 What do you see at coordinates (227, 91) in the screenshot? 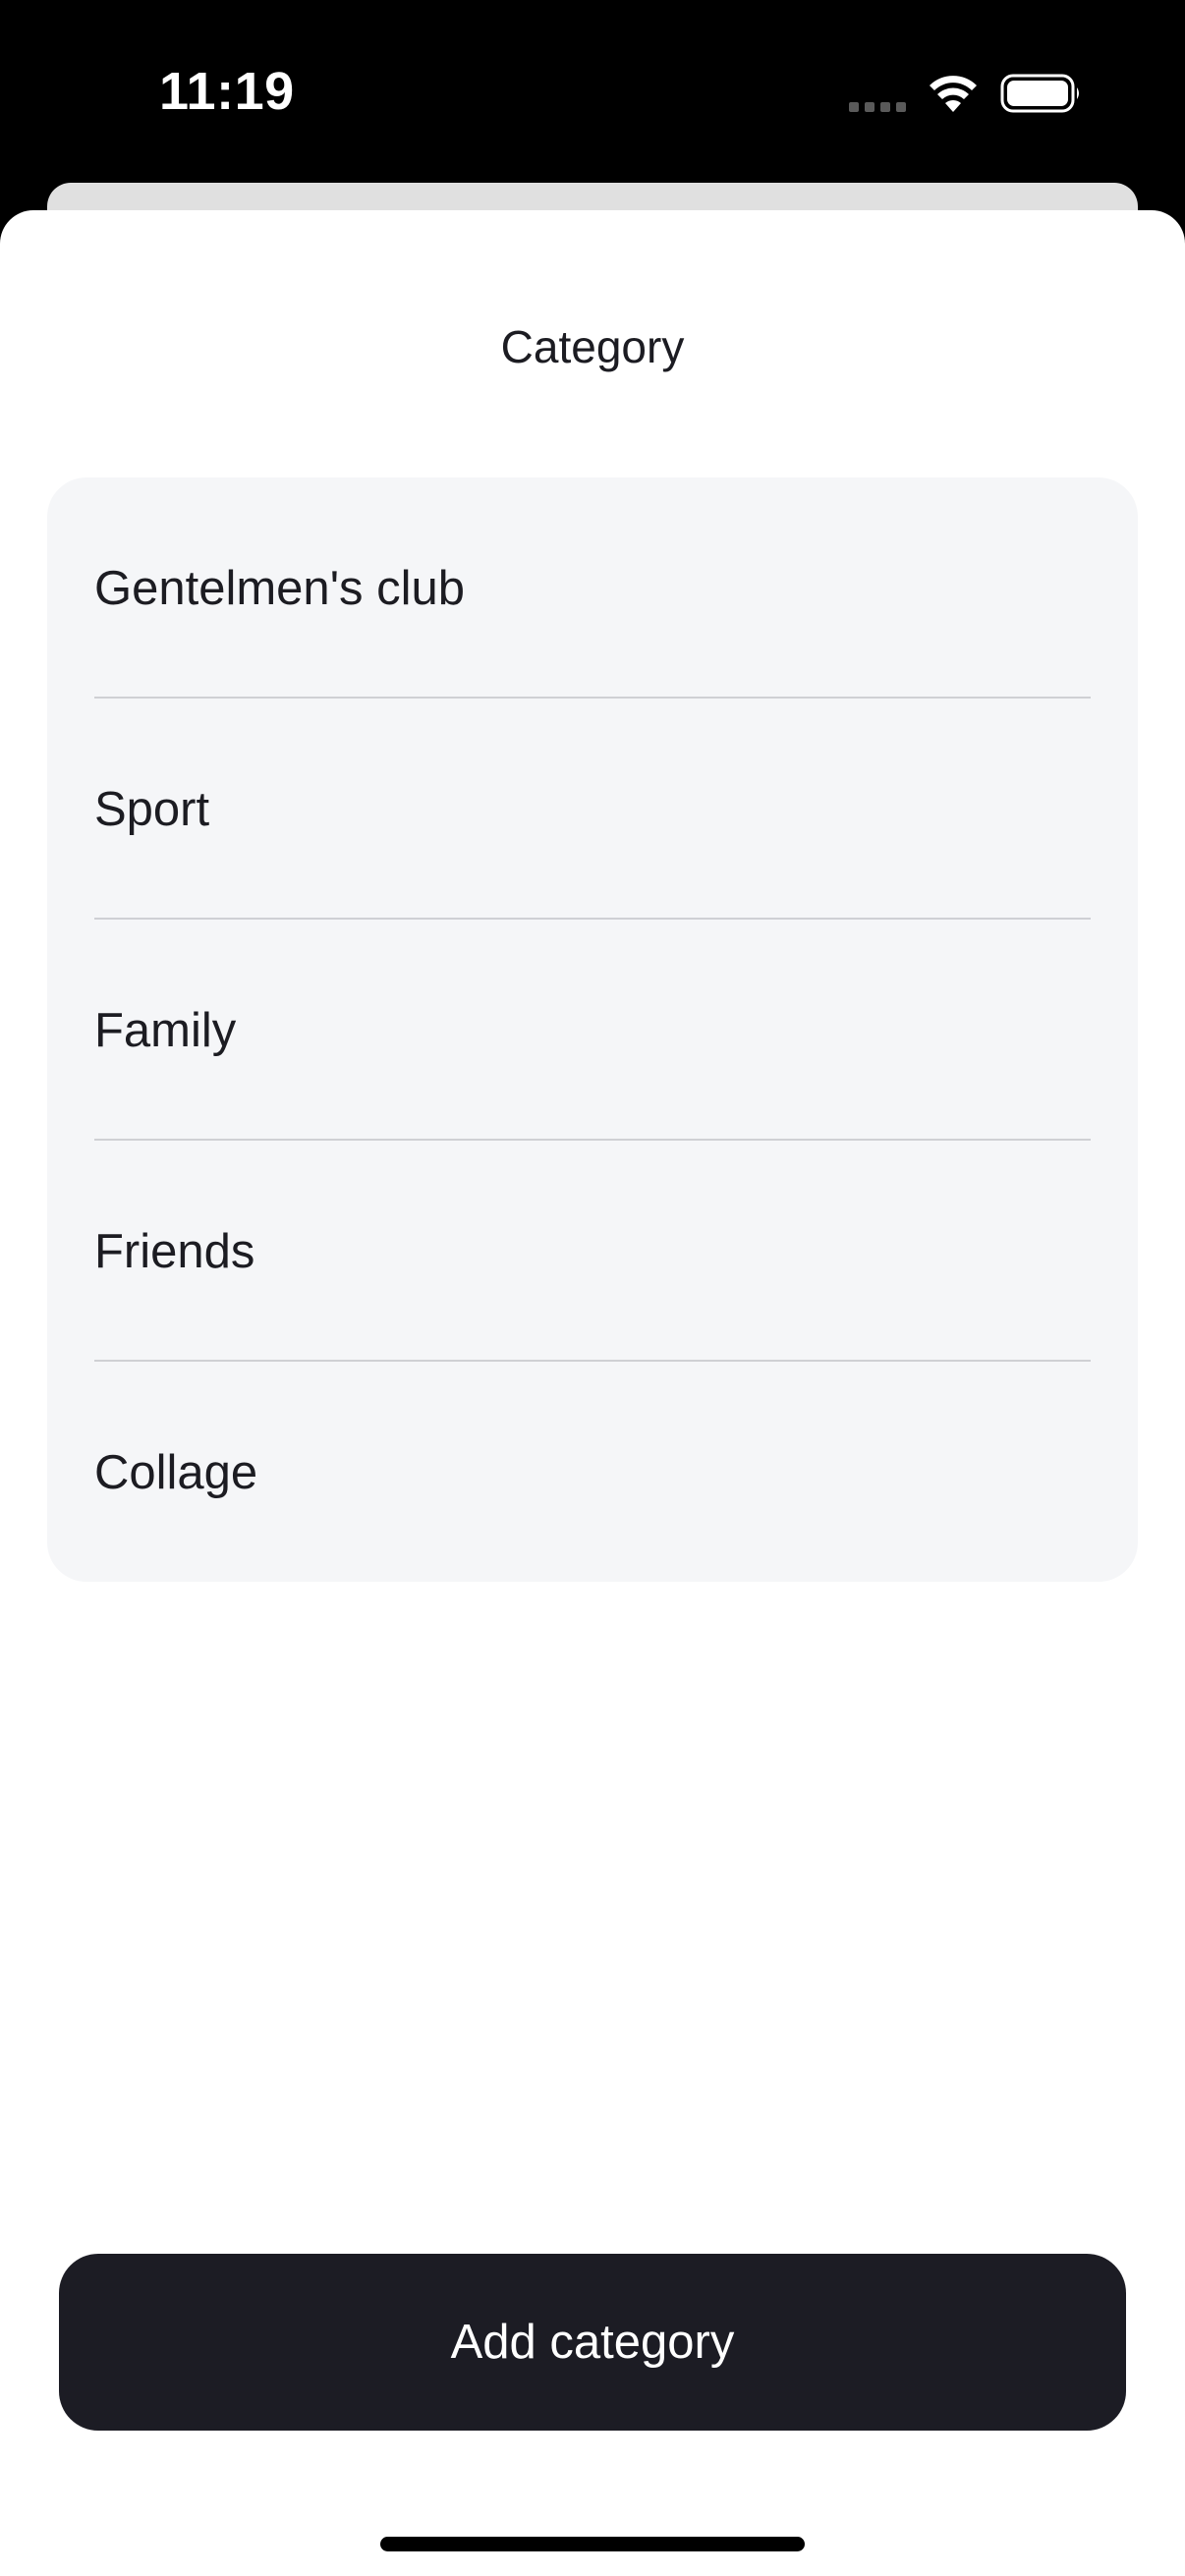
I see `status-time: 11:19` at bounding box center [227, 91].